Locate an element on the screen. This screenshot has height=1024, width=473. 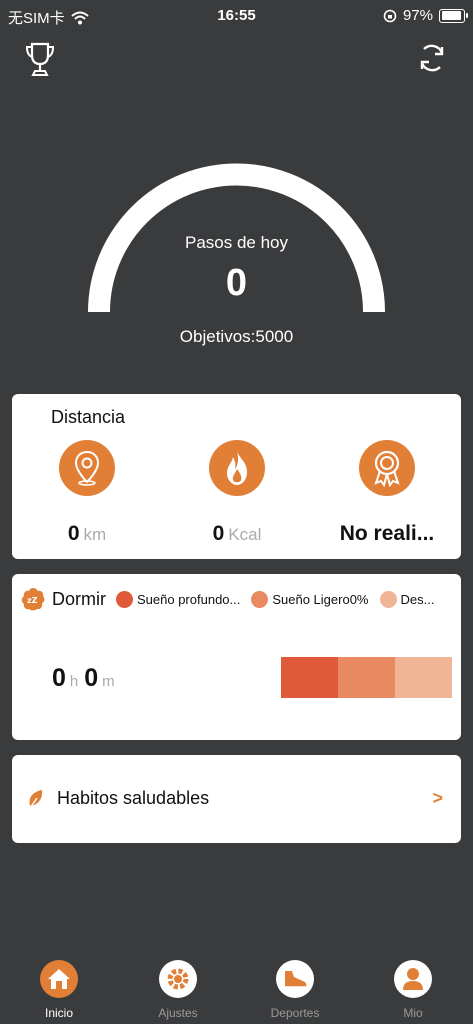
steps-goal: Objetivos: 5000 is located at coordinates (236, 337).